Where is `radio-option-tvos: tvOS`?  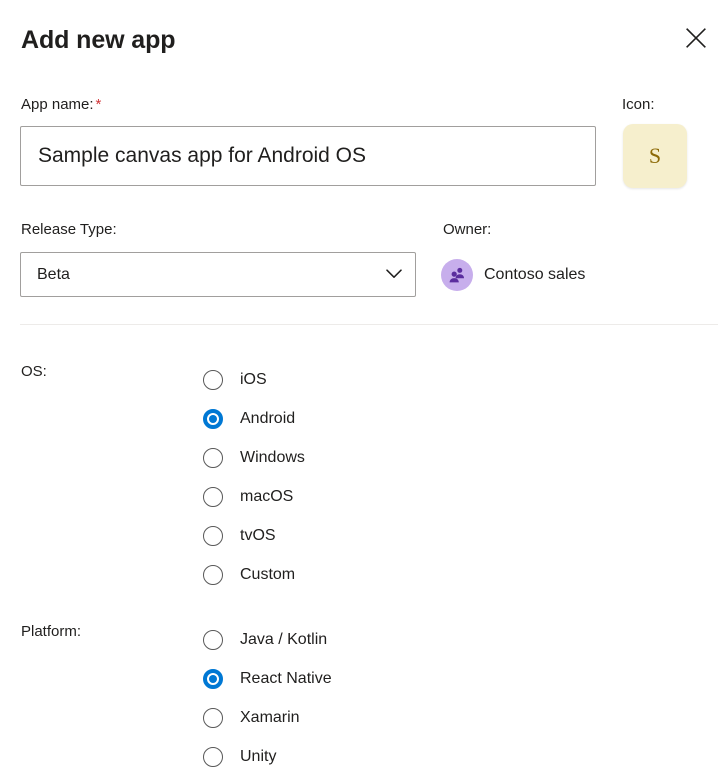 radio-option-tvos: tvOS is located at coordinates (254, 535).